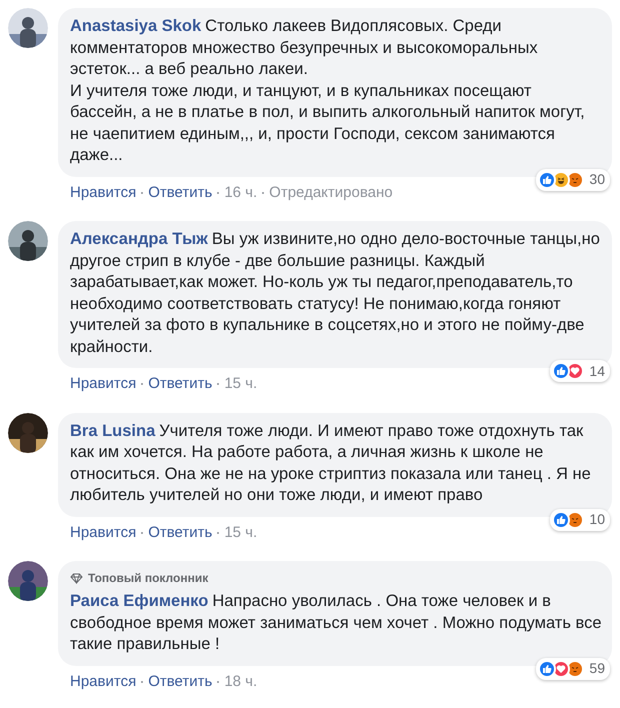 The width and height of the screenshot is (620, 708). What do you see at coordinates (139, 239) in the screenshot?
I see `author-link: Александра Тыж` at bounding box center [139, 239].